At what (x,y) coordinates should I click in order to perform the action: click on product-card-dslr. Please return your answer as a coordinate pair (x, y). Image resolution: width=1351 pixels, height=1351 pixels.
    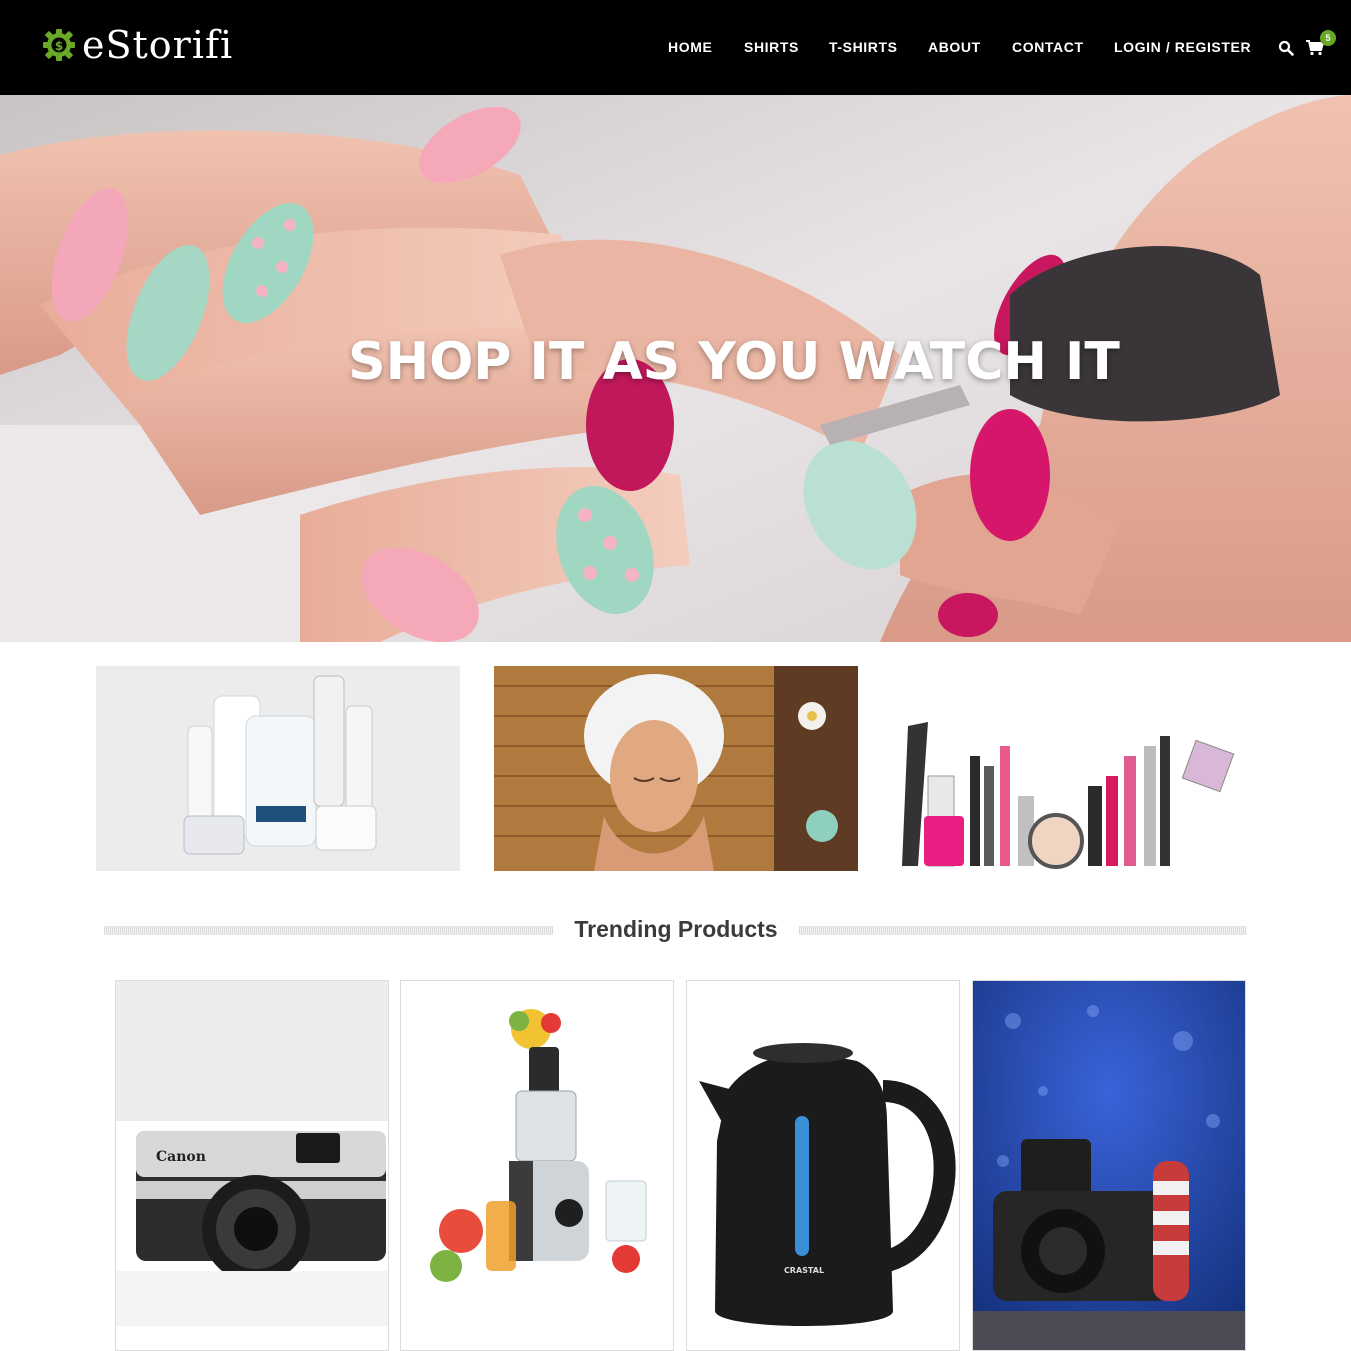
    Looking at the image, I should click on (1109, 1165).